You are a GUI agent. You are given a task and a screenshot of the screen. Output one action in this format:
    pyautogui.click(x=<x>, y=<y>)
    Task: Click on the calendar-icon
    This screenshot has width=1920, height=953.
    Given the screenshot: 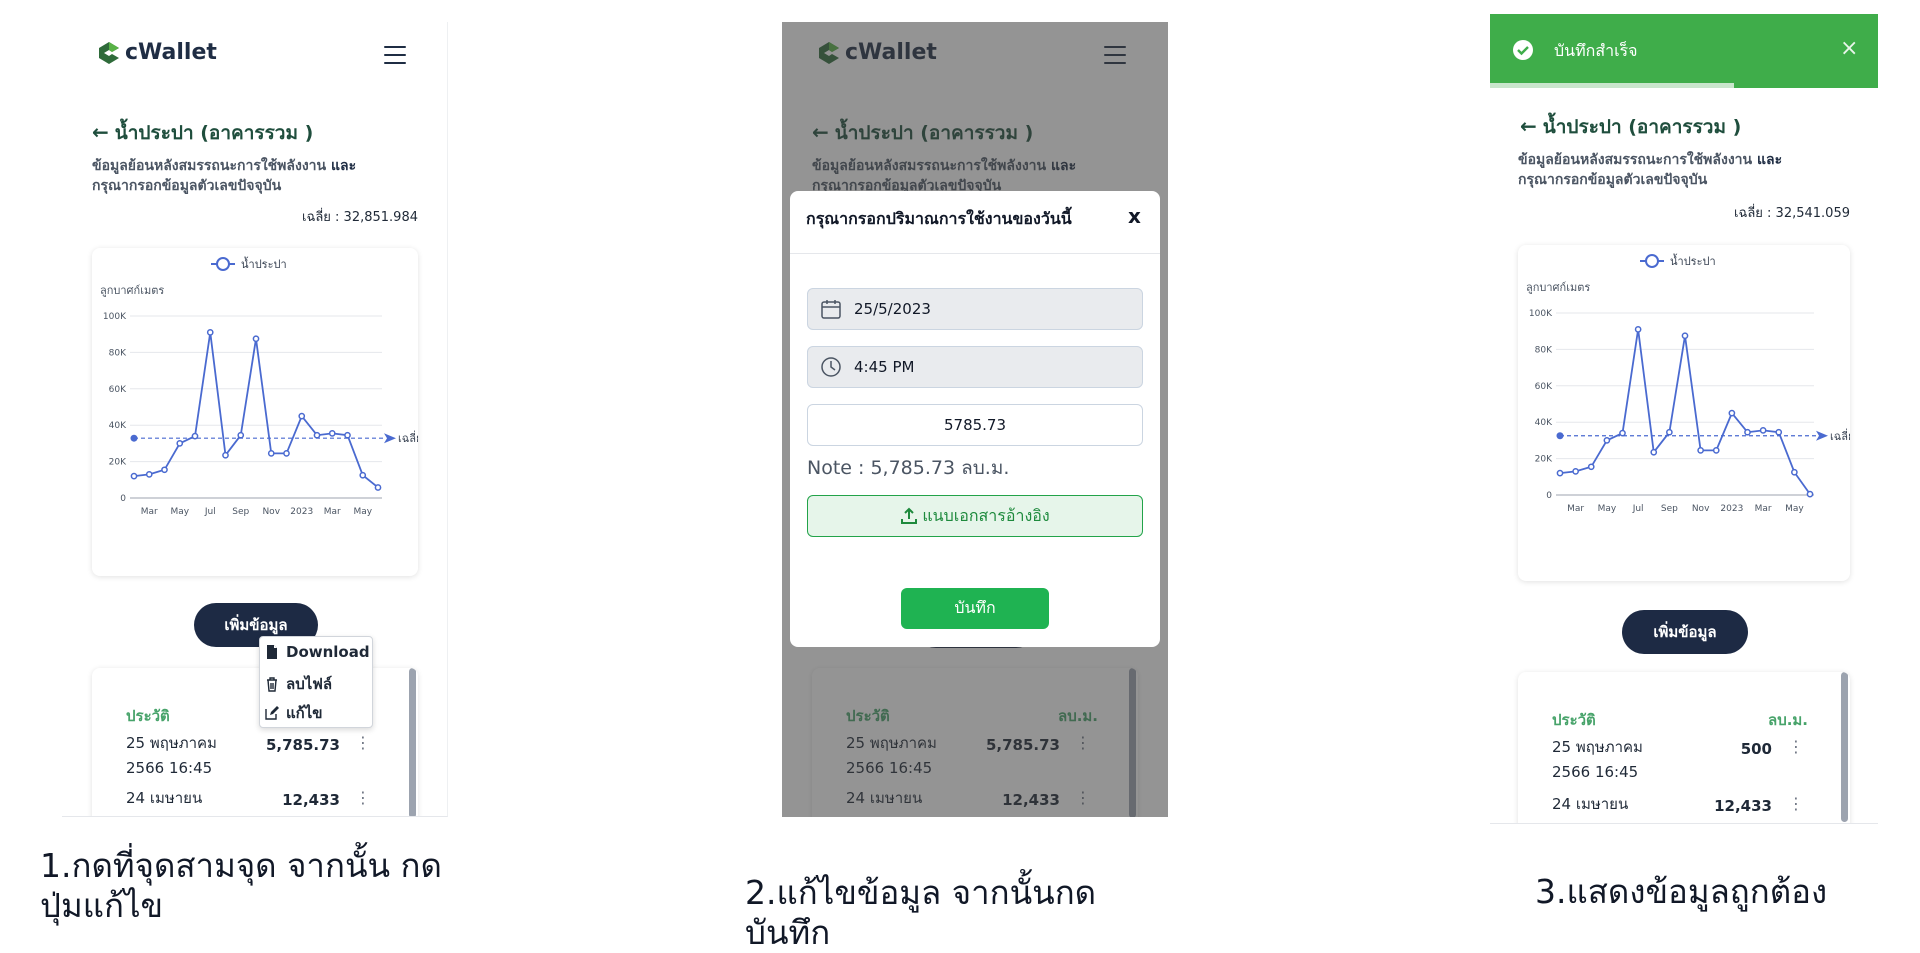 What is the action you would take?
    pyautogui.click(x=831, y=309)
    